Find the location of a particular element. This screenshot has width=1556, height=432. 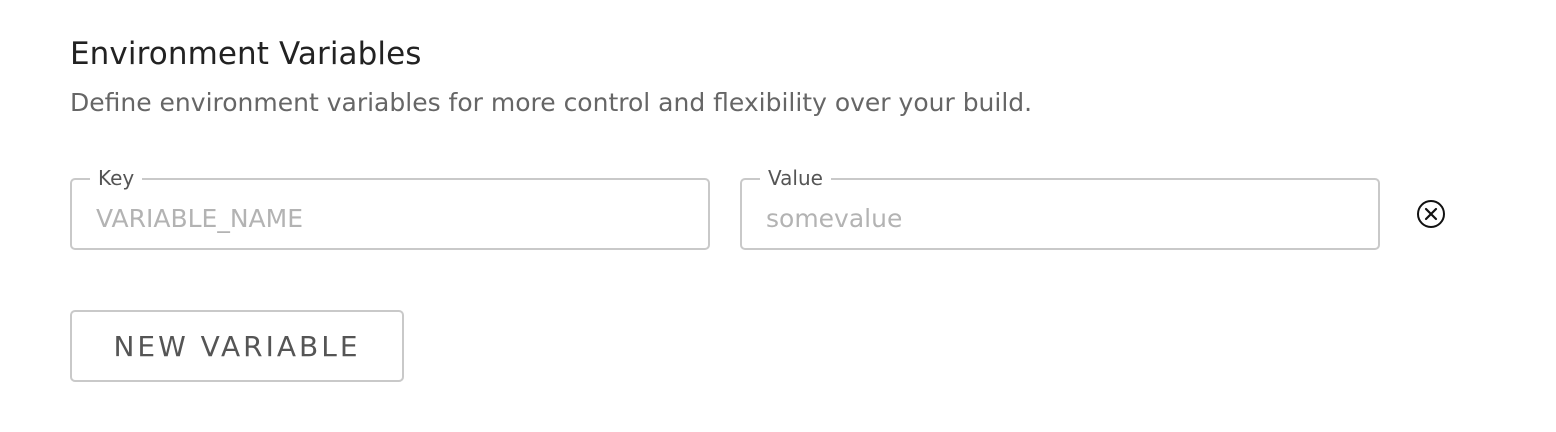

new-variable-button: NEW VARIABLE is located at coordinates (237, 346).